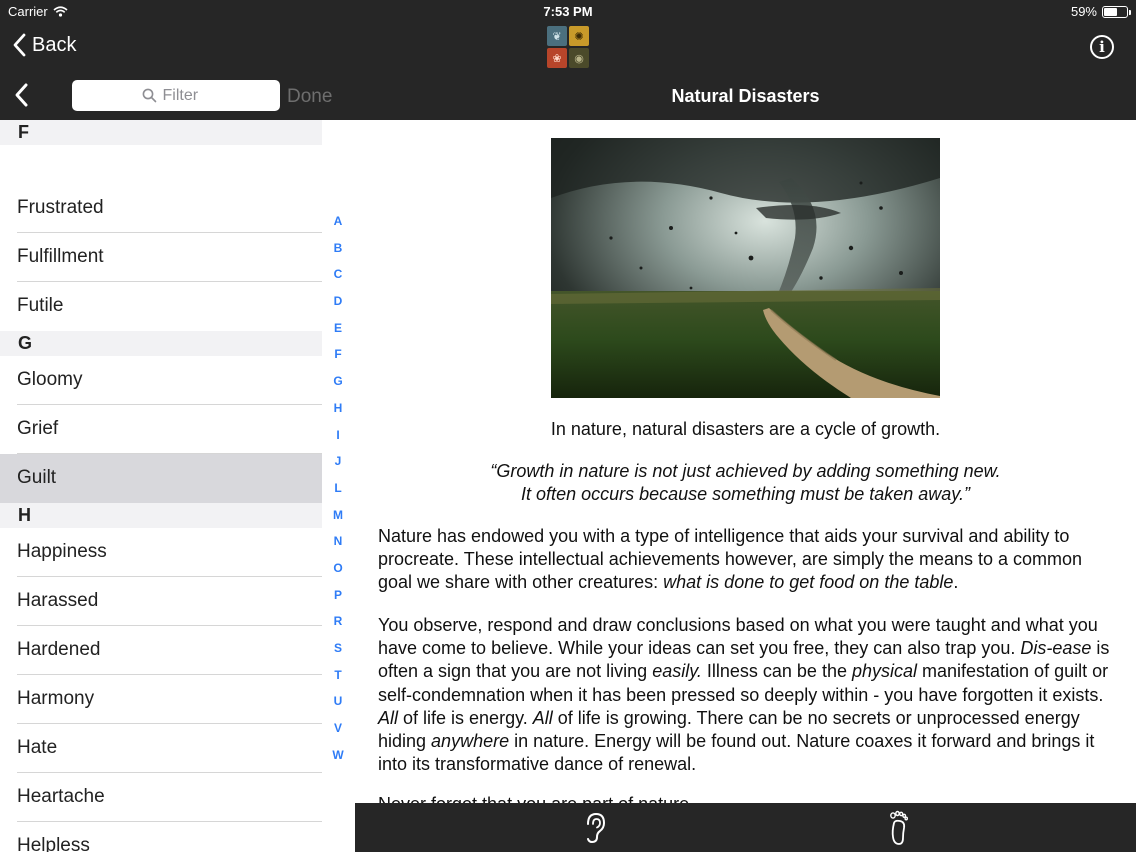 The image size is (1136, 852). What do you see at coordinates (557, 58) in the screenshot?
I see `logo-paw-tile: ❀` at bounding box center [557, 58].